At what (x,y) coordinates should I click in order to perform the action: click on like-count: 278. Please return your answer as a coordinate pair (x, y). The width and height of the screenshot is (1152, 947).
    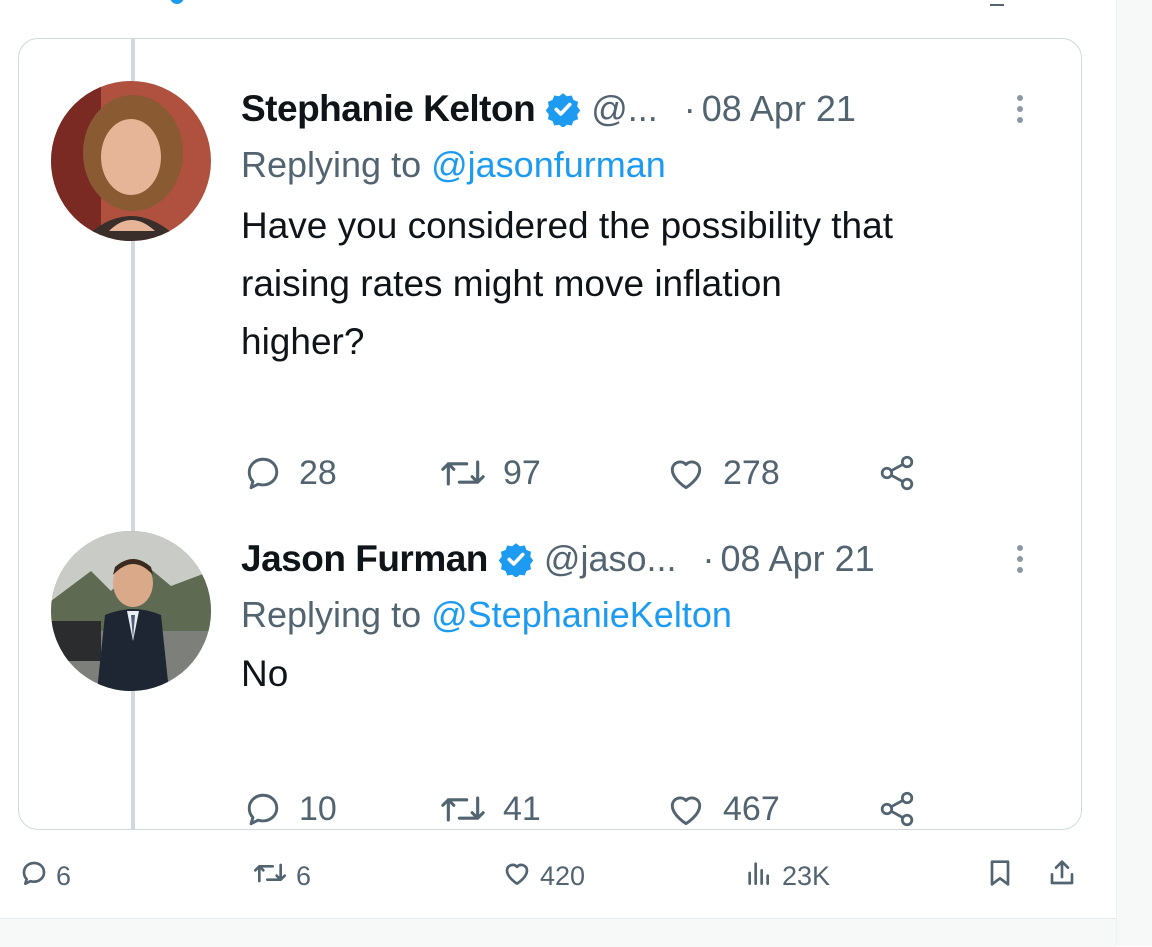
    Looking at the image, I should click on (751, 472).